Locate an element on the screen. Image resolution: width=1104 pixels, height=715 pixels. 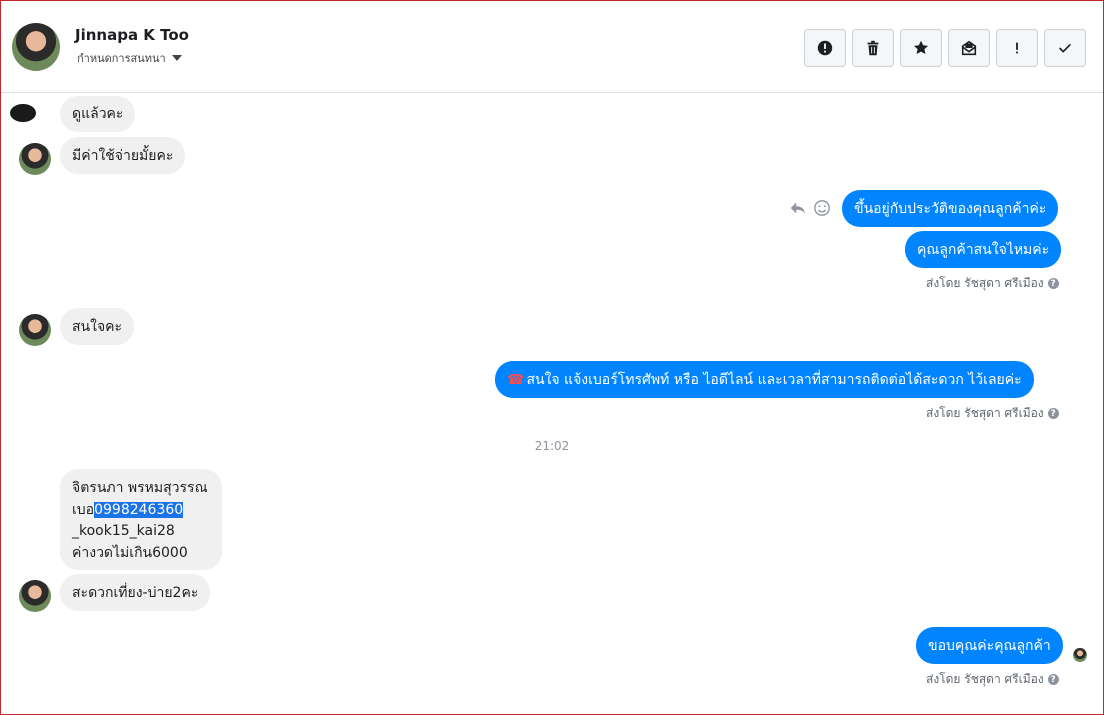
page-logo-avatar is located at coordinates (23, 113).